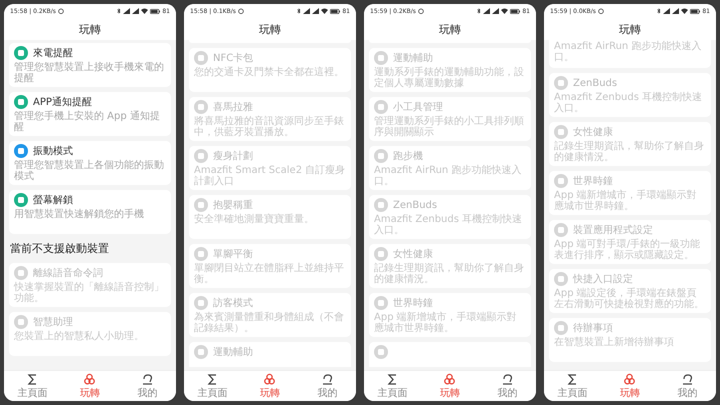 This screenshot has height=405, width=720. I want to click on feature-description: App 端設定後，手環端在錶盤頁左右滑動可快捷檢視對應的功能。, so click(629, 299).